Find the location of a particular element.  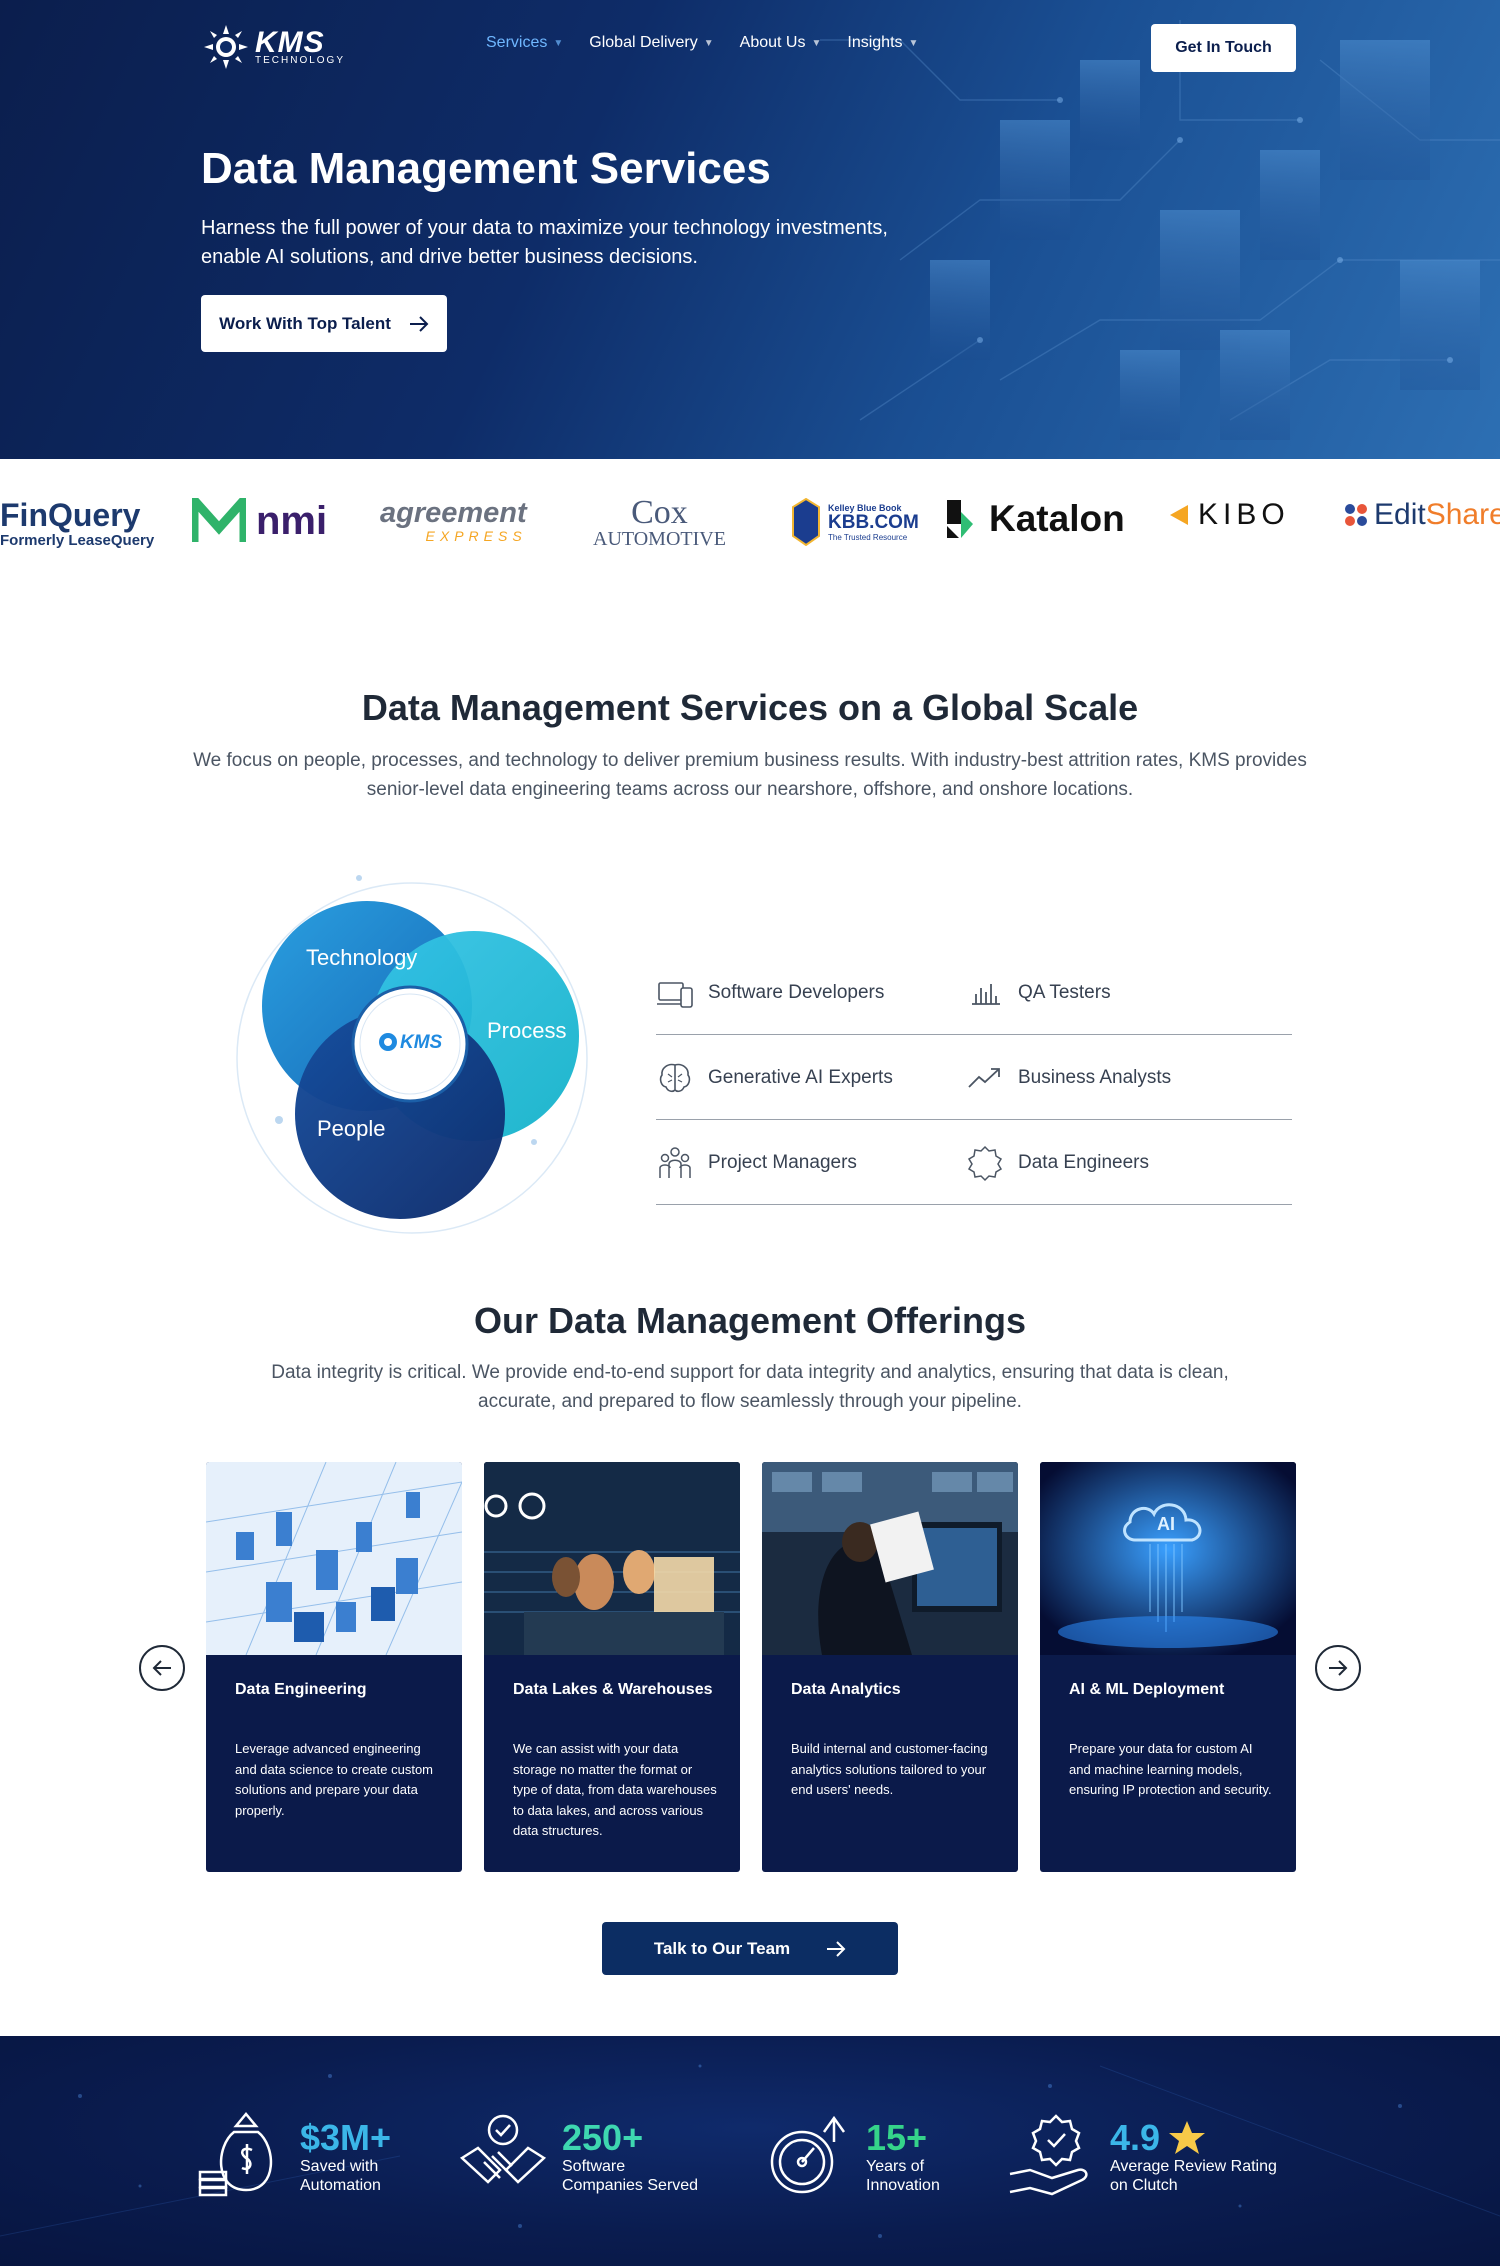

badge-hand-icon is located at coordinates (1048, 2155).